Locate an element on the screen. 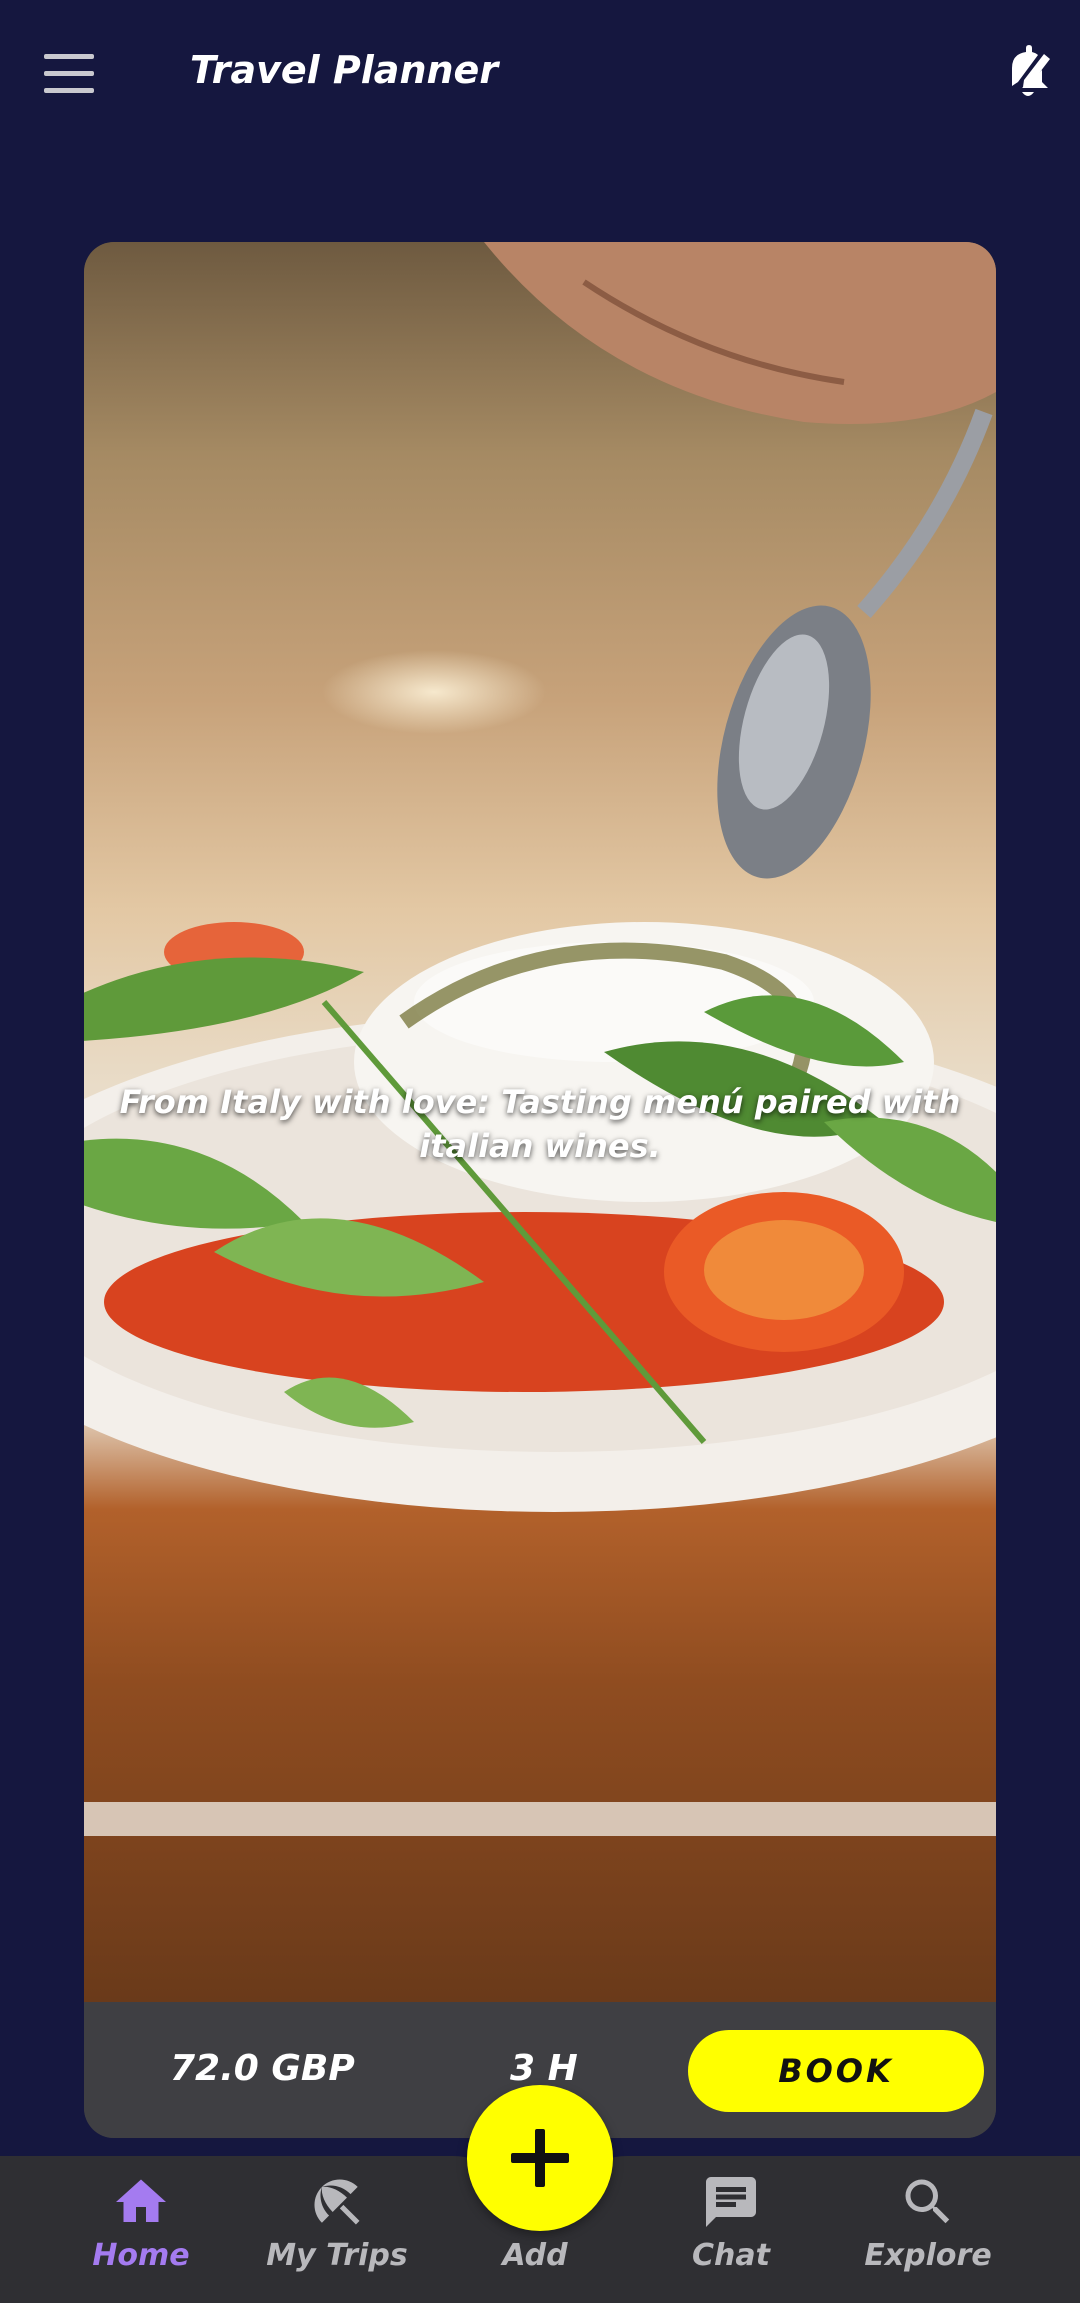  plus-icon is located at coordinates (540, 2158).